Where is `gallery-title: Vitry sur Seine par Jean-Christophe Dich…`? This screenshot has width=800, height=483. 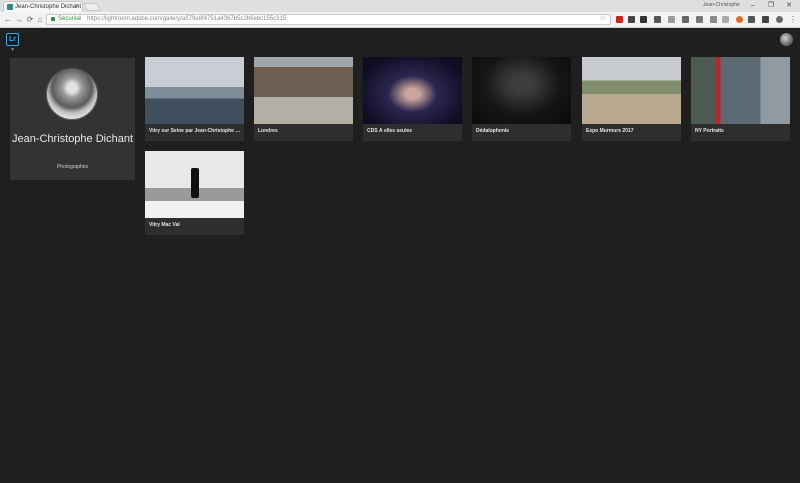
gallery-title: Vitry sur Seine par Jean-Christophe Dich… is located at coordinates (195, 131).